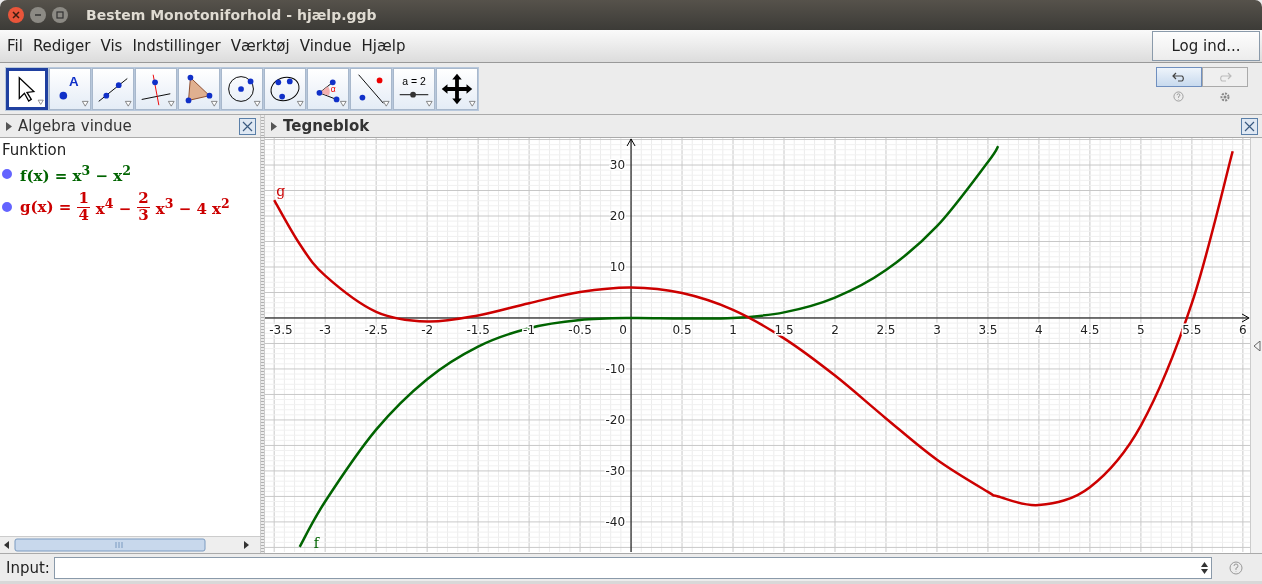 The height and width of the screenshot is (584, 1262). What do you see at coordinates (427, 330) in the screenshot?
I see `tick-label: -2` at bounding box center [427, 330].